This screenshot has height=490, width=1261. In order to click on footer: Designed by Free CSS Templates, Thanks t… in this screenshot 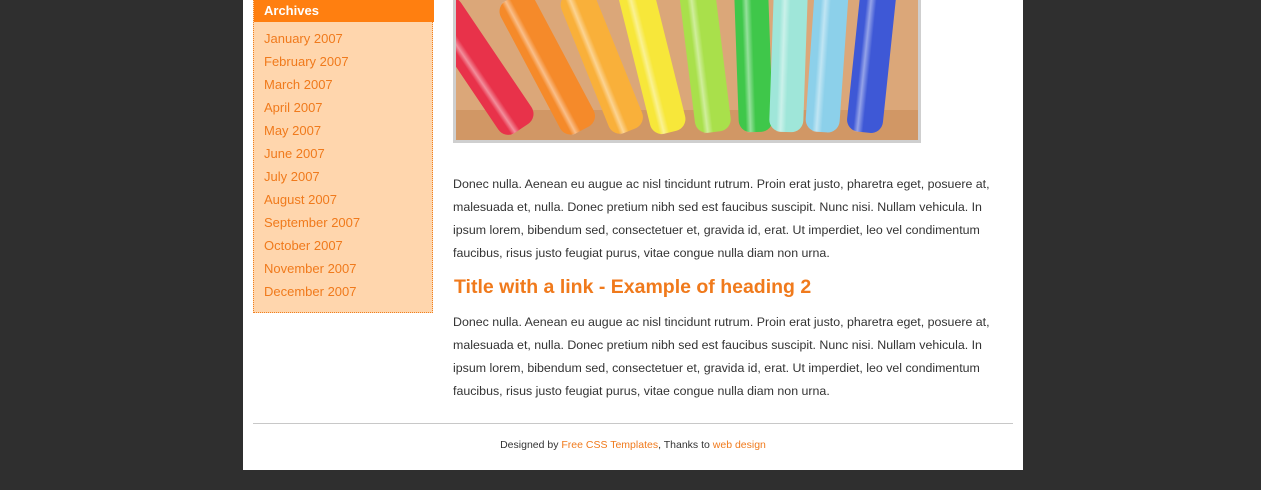, I will do `click(633, 445)`.